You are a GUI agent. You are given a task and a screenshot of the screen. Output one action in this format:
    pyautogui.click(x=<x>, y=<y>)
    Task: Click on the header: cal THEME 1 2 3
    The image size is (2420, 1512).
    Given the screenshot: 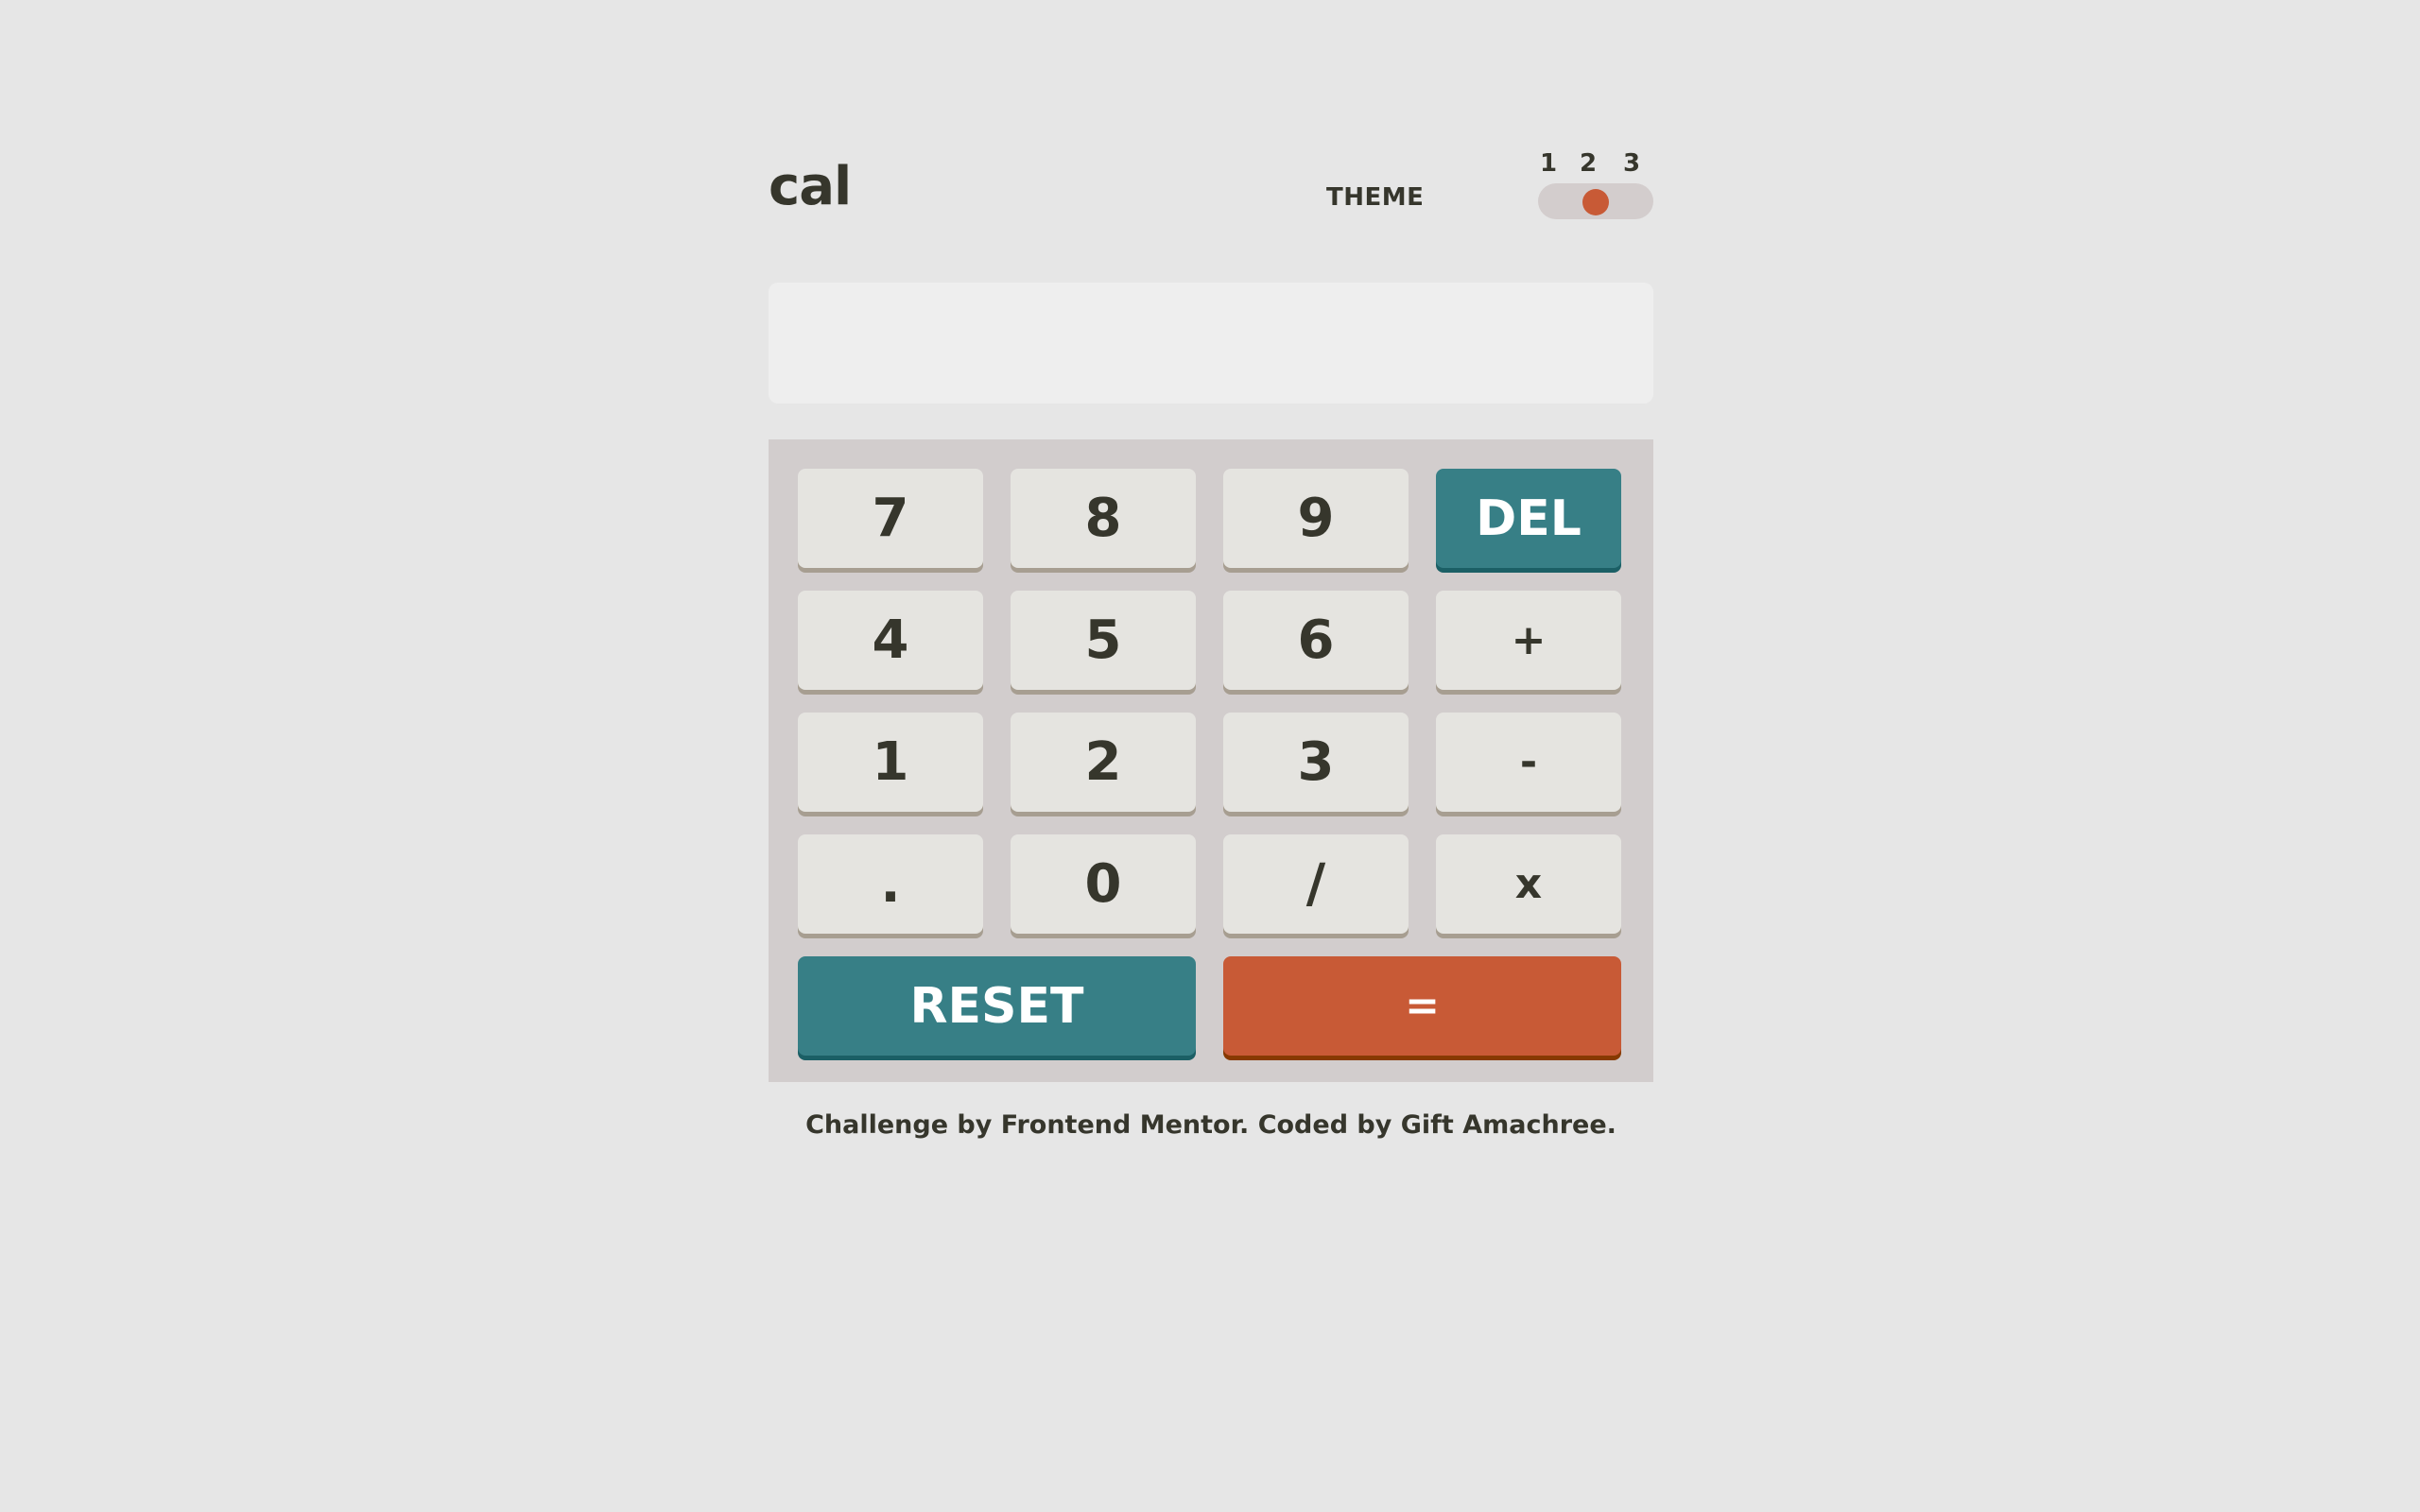 What is the action you would take?
    pyautogui.click(x=1211, y=194)
    